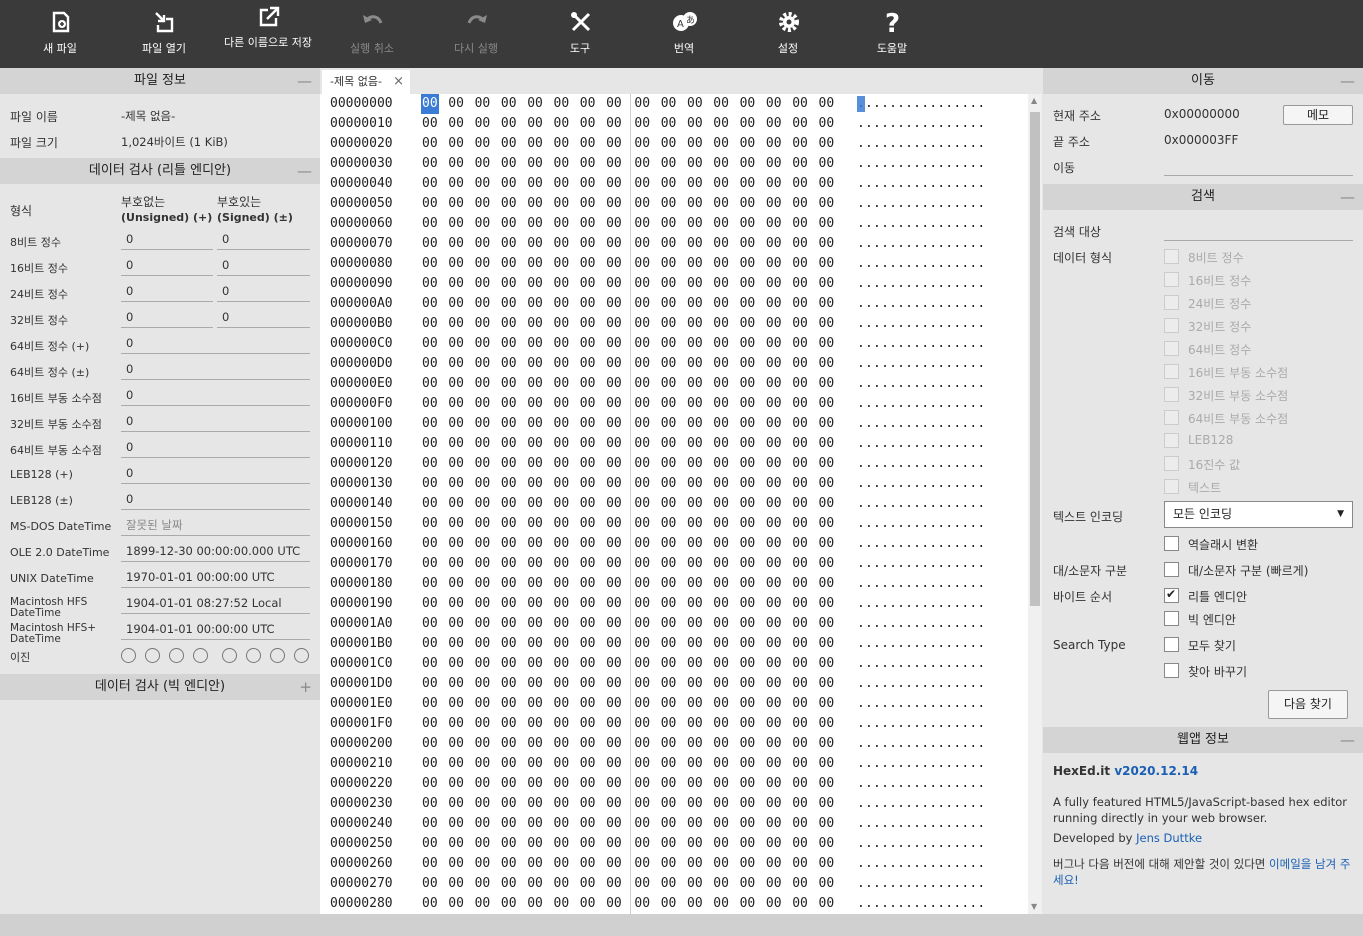 The height and width of the screenshot is (936, 1363). What do you see at coordinates (263, 317) in the screenshot?
I see `signed-value-field: 0` at bounding box center [263, 317].